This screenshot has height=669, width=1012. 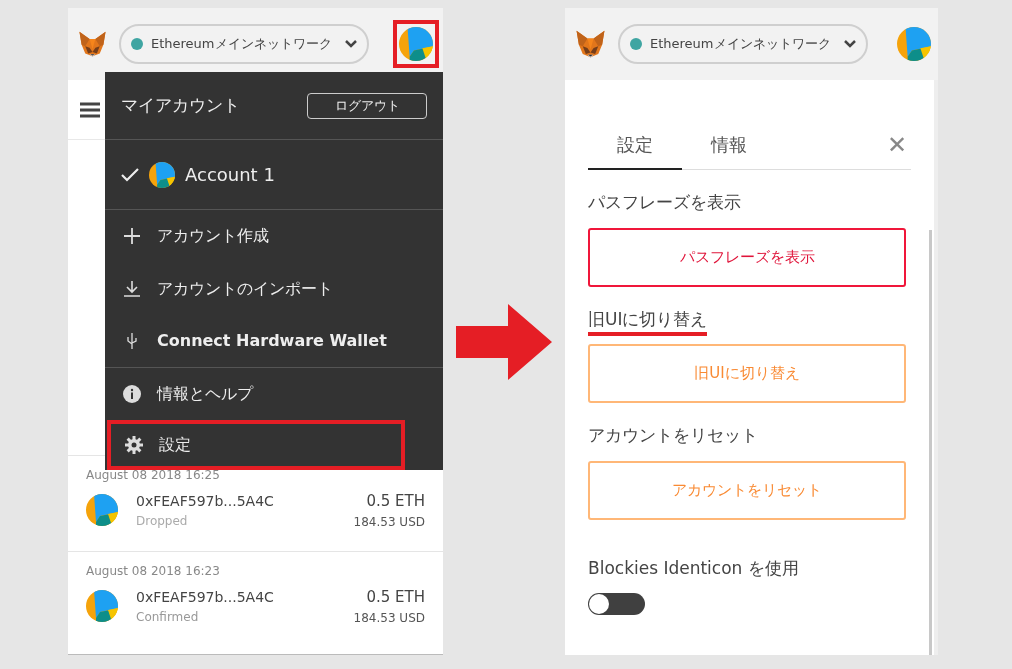 What do you see at coordinates (367, 105) in the screenshot?
I see `logout-button: ログアウト` at bounding box center [367, 105].